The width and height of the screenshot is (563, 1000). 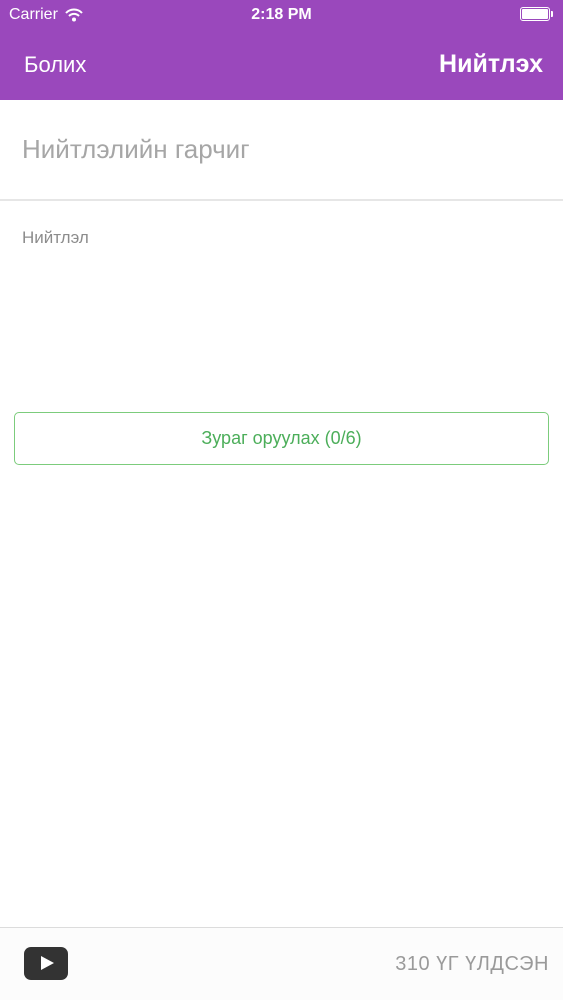 I want to click on cancel-button: Болих, so click(x=55, y=65).